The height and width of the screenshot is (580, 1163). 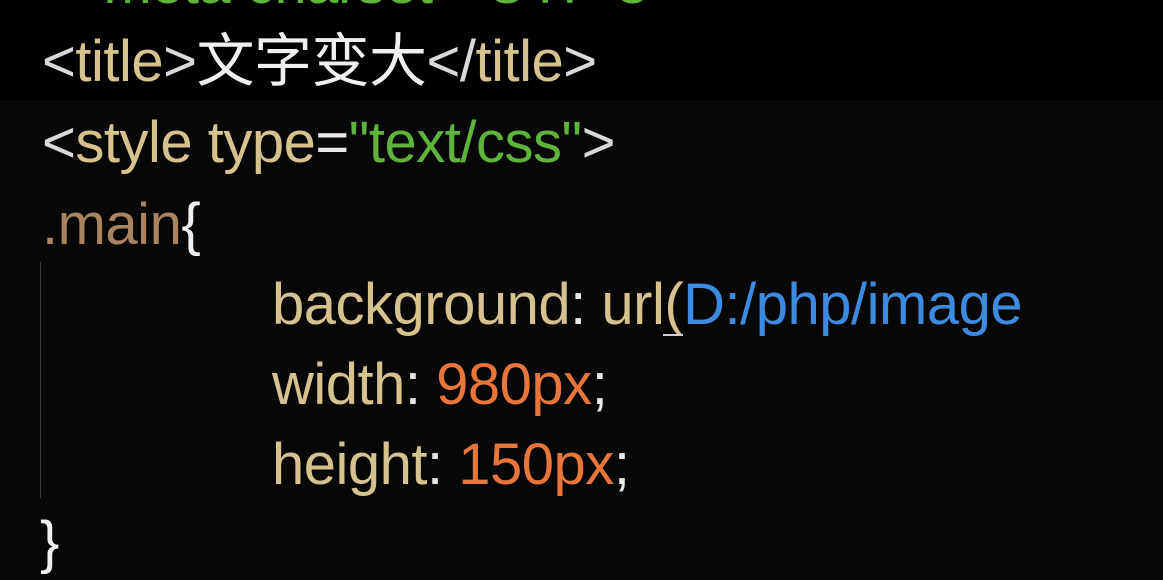 I want to click on css-selector: .main, so click(x=112, y=224).